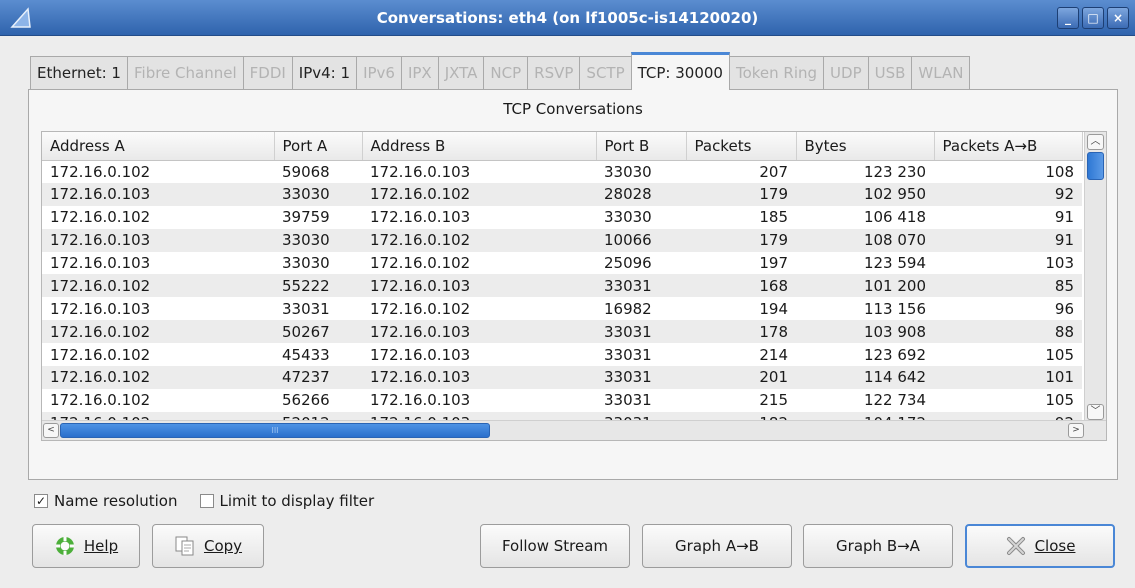  Describe the element at coordinates (1068, 18) in the screenshot. I see `minimize-button: _` at that location.